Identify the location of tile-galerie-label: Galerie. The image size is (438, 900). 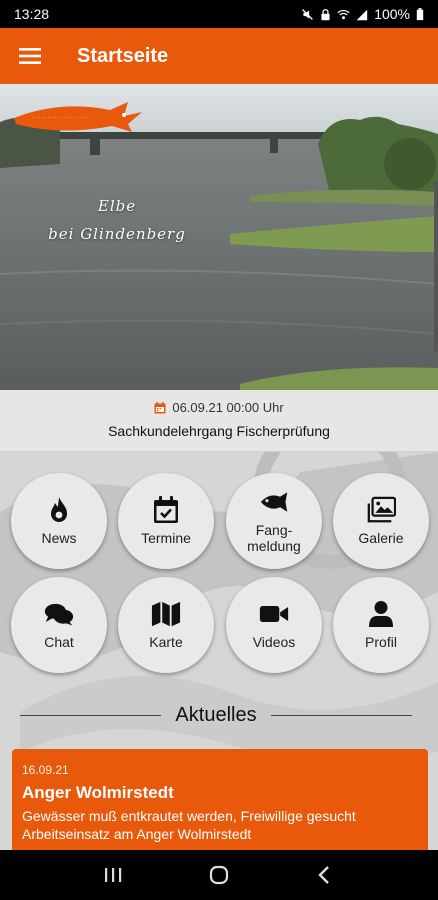
(381, 538).